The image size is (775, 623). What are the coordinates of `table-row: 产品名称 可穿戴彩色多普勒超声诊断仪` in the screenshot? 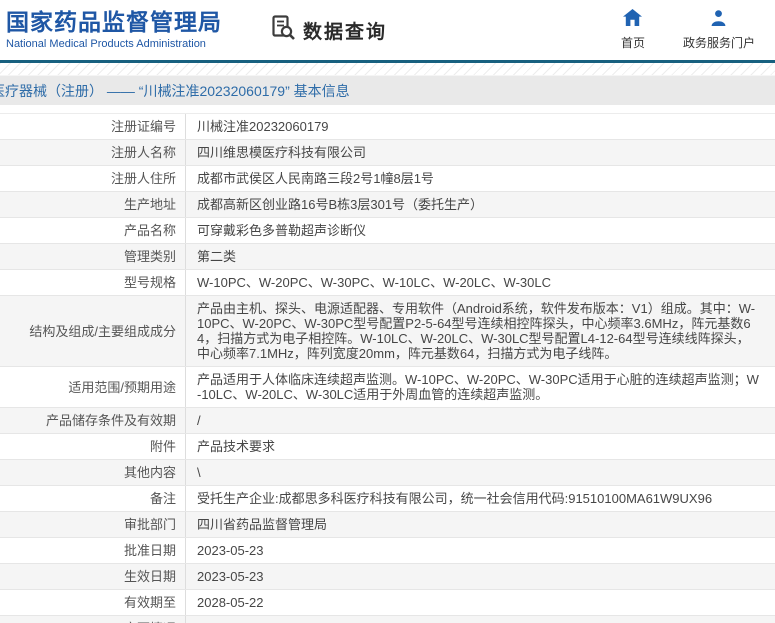 It's located at (387, 231).